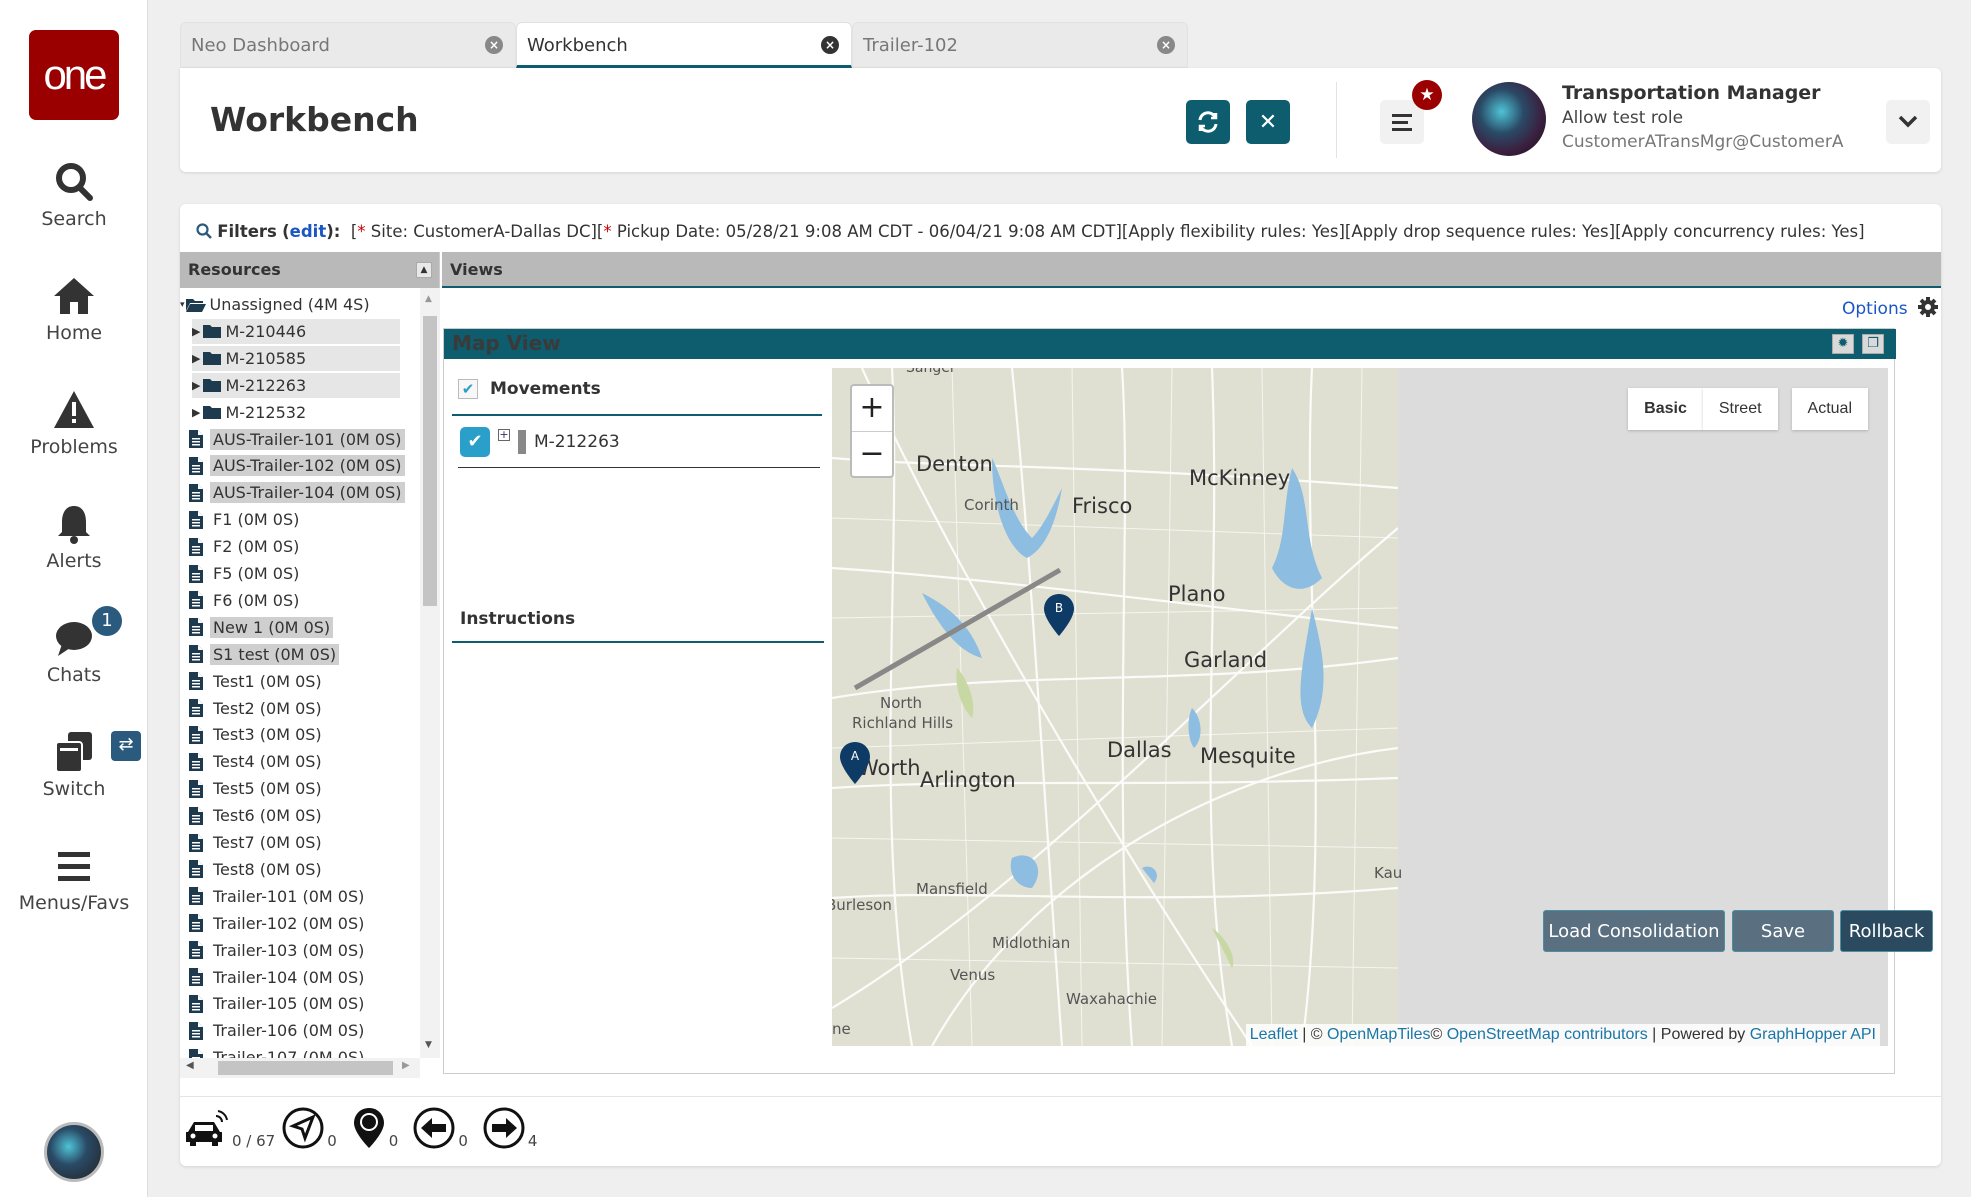 Image resolution: width=1971 pixels, height=1197 pixels. What do you see at coordinates (277, 1051) in the screenshot?
I see `tree-item: Trailer-107 (0M 0S)` at bounding box center [277, 1051].